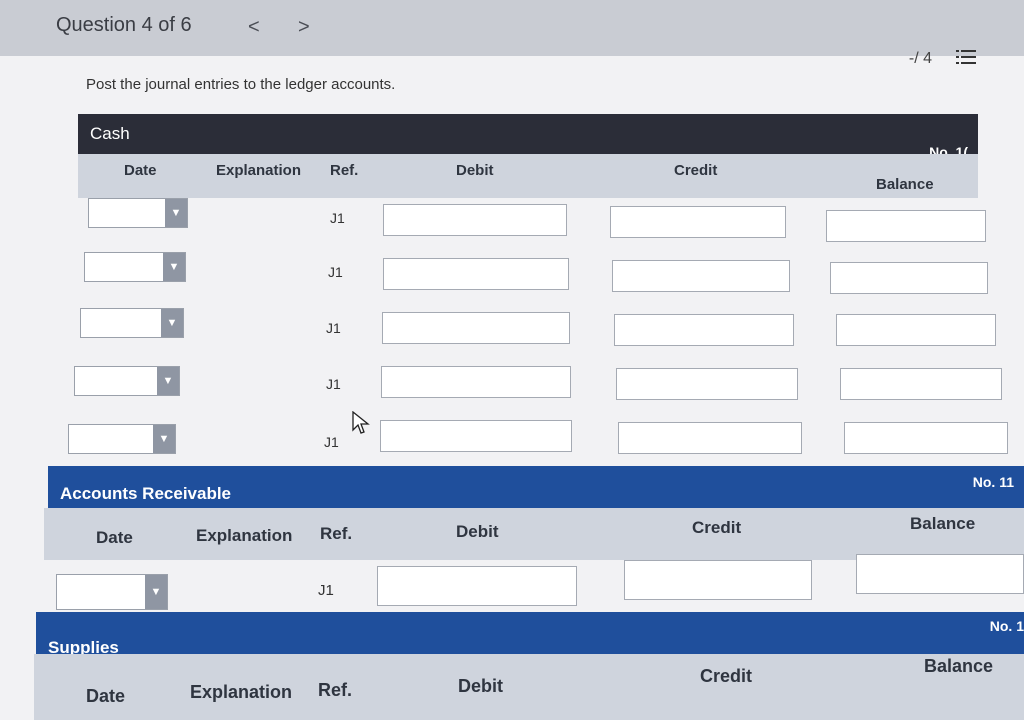  I want to click on score: -/ 4, so click(920, 58).